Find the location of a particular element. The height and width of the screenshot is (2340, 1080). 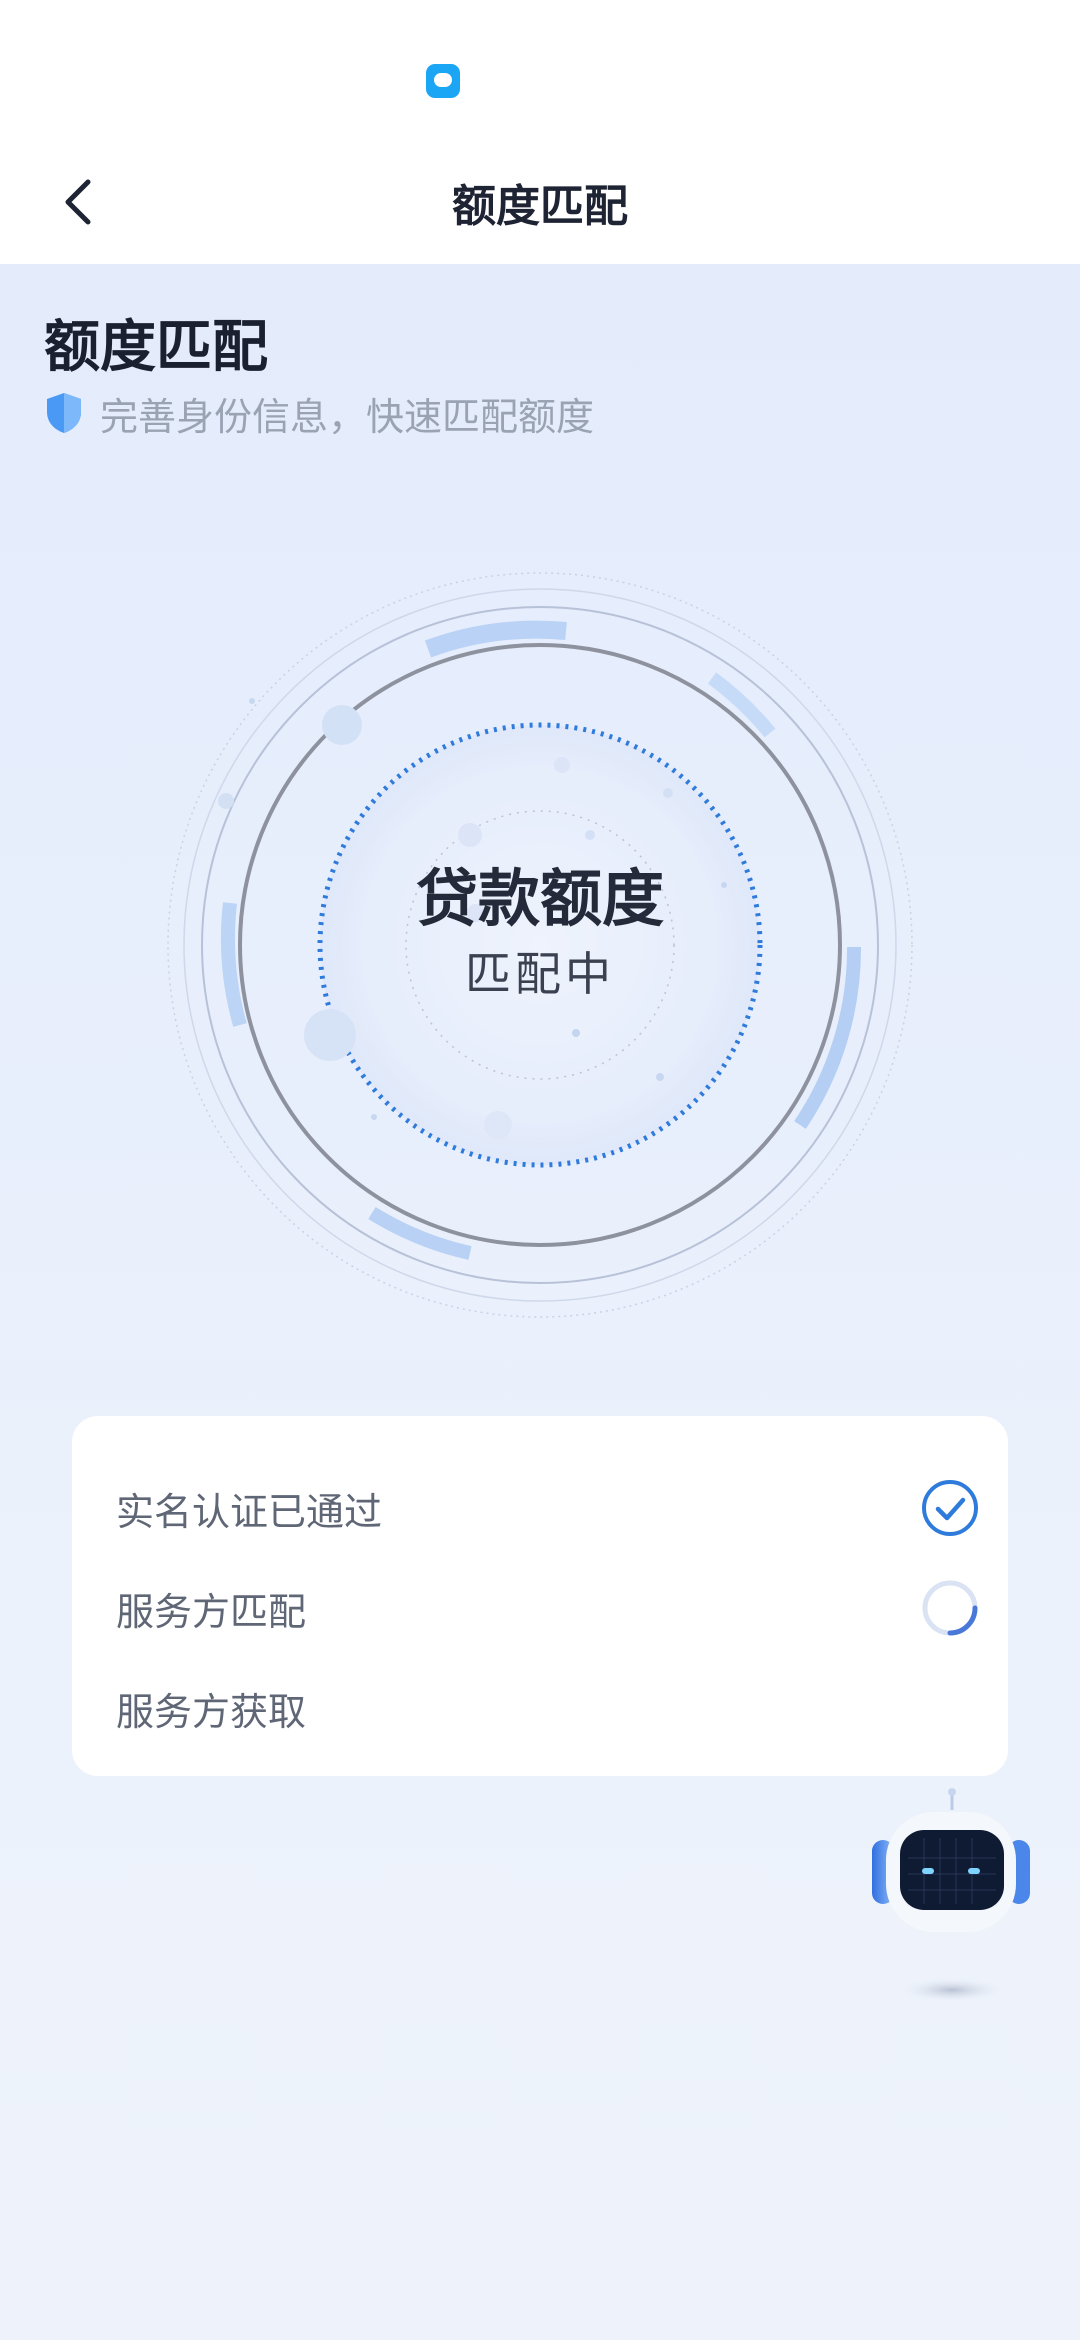

radar-status: 匹配中 is located at coordinates (540, 974).